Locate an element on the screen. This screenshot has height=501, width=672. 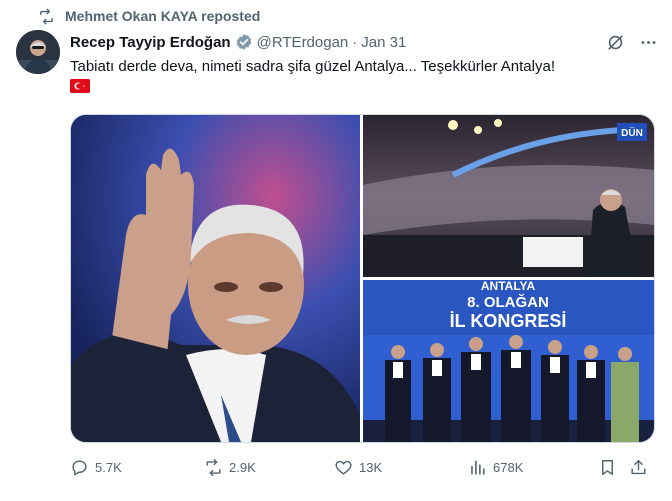
views-button: 678K is located at coordinates (495, 467).